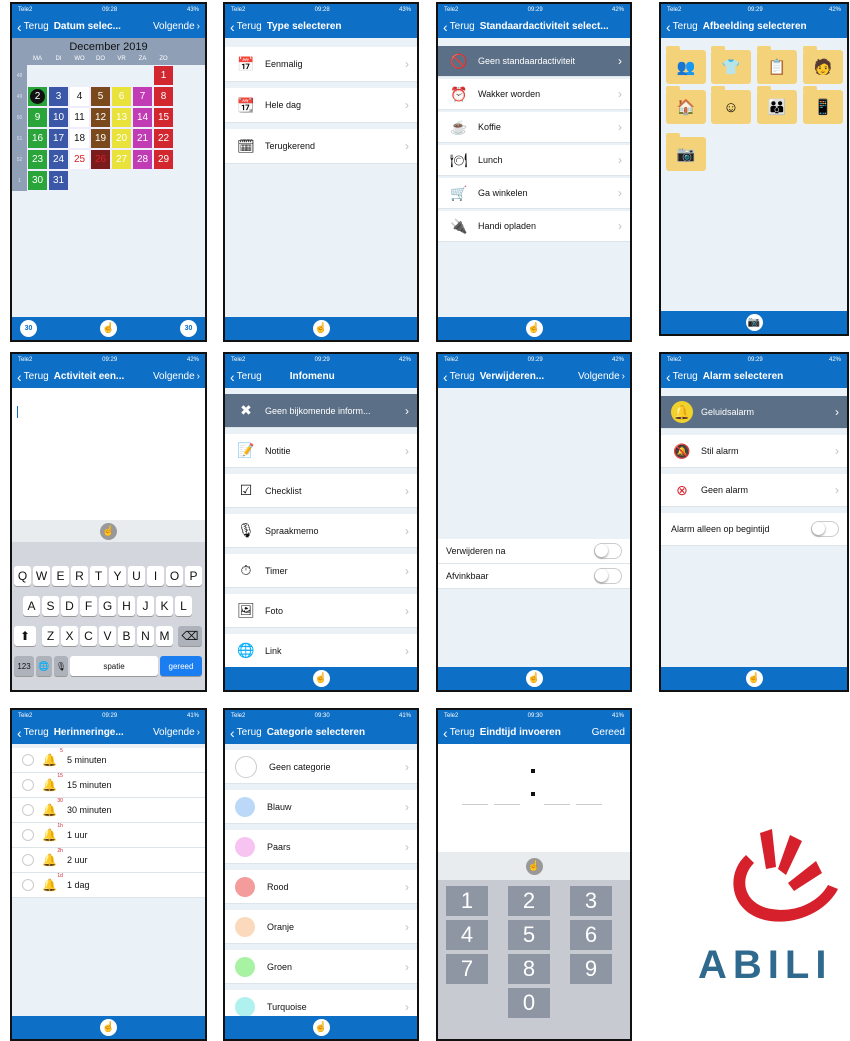  I want to click on globe-key-icon: 🌐, so click(44, 666).